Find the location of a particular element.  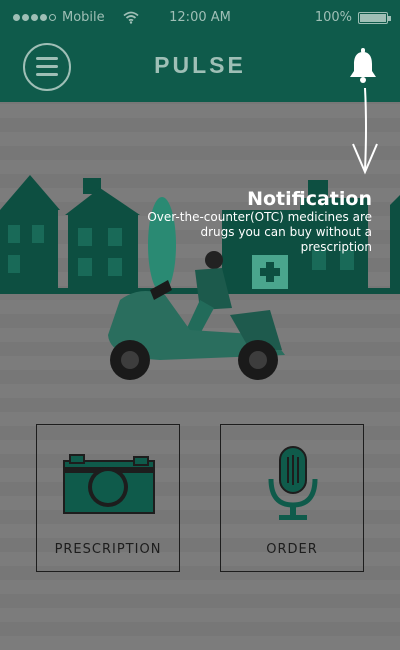

app-title: PULSE is located at coordinates (200, 65).